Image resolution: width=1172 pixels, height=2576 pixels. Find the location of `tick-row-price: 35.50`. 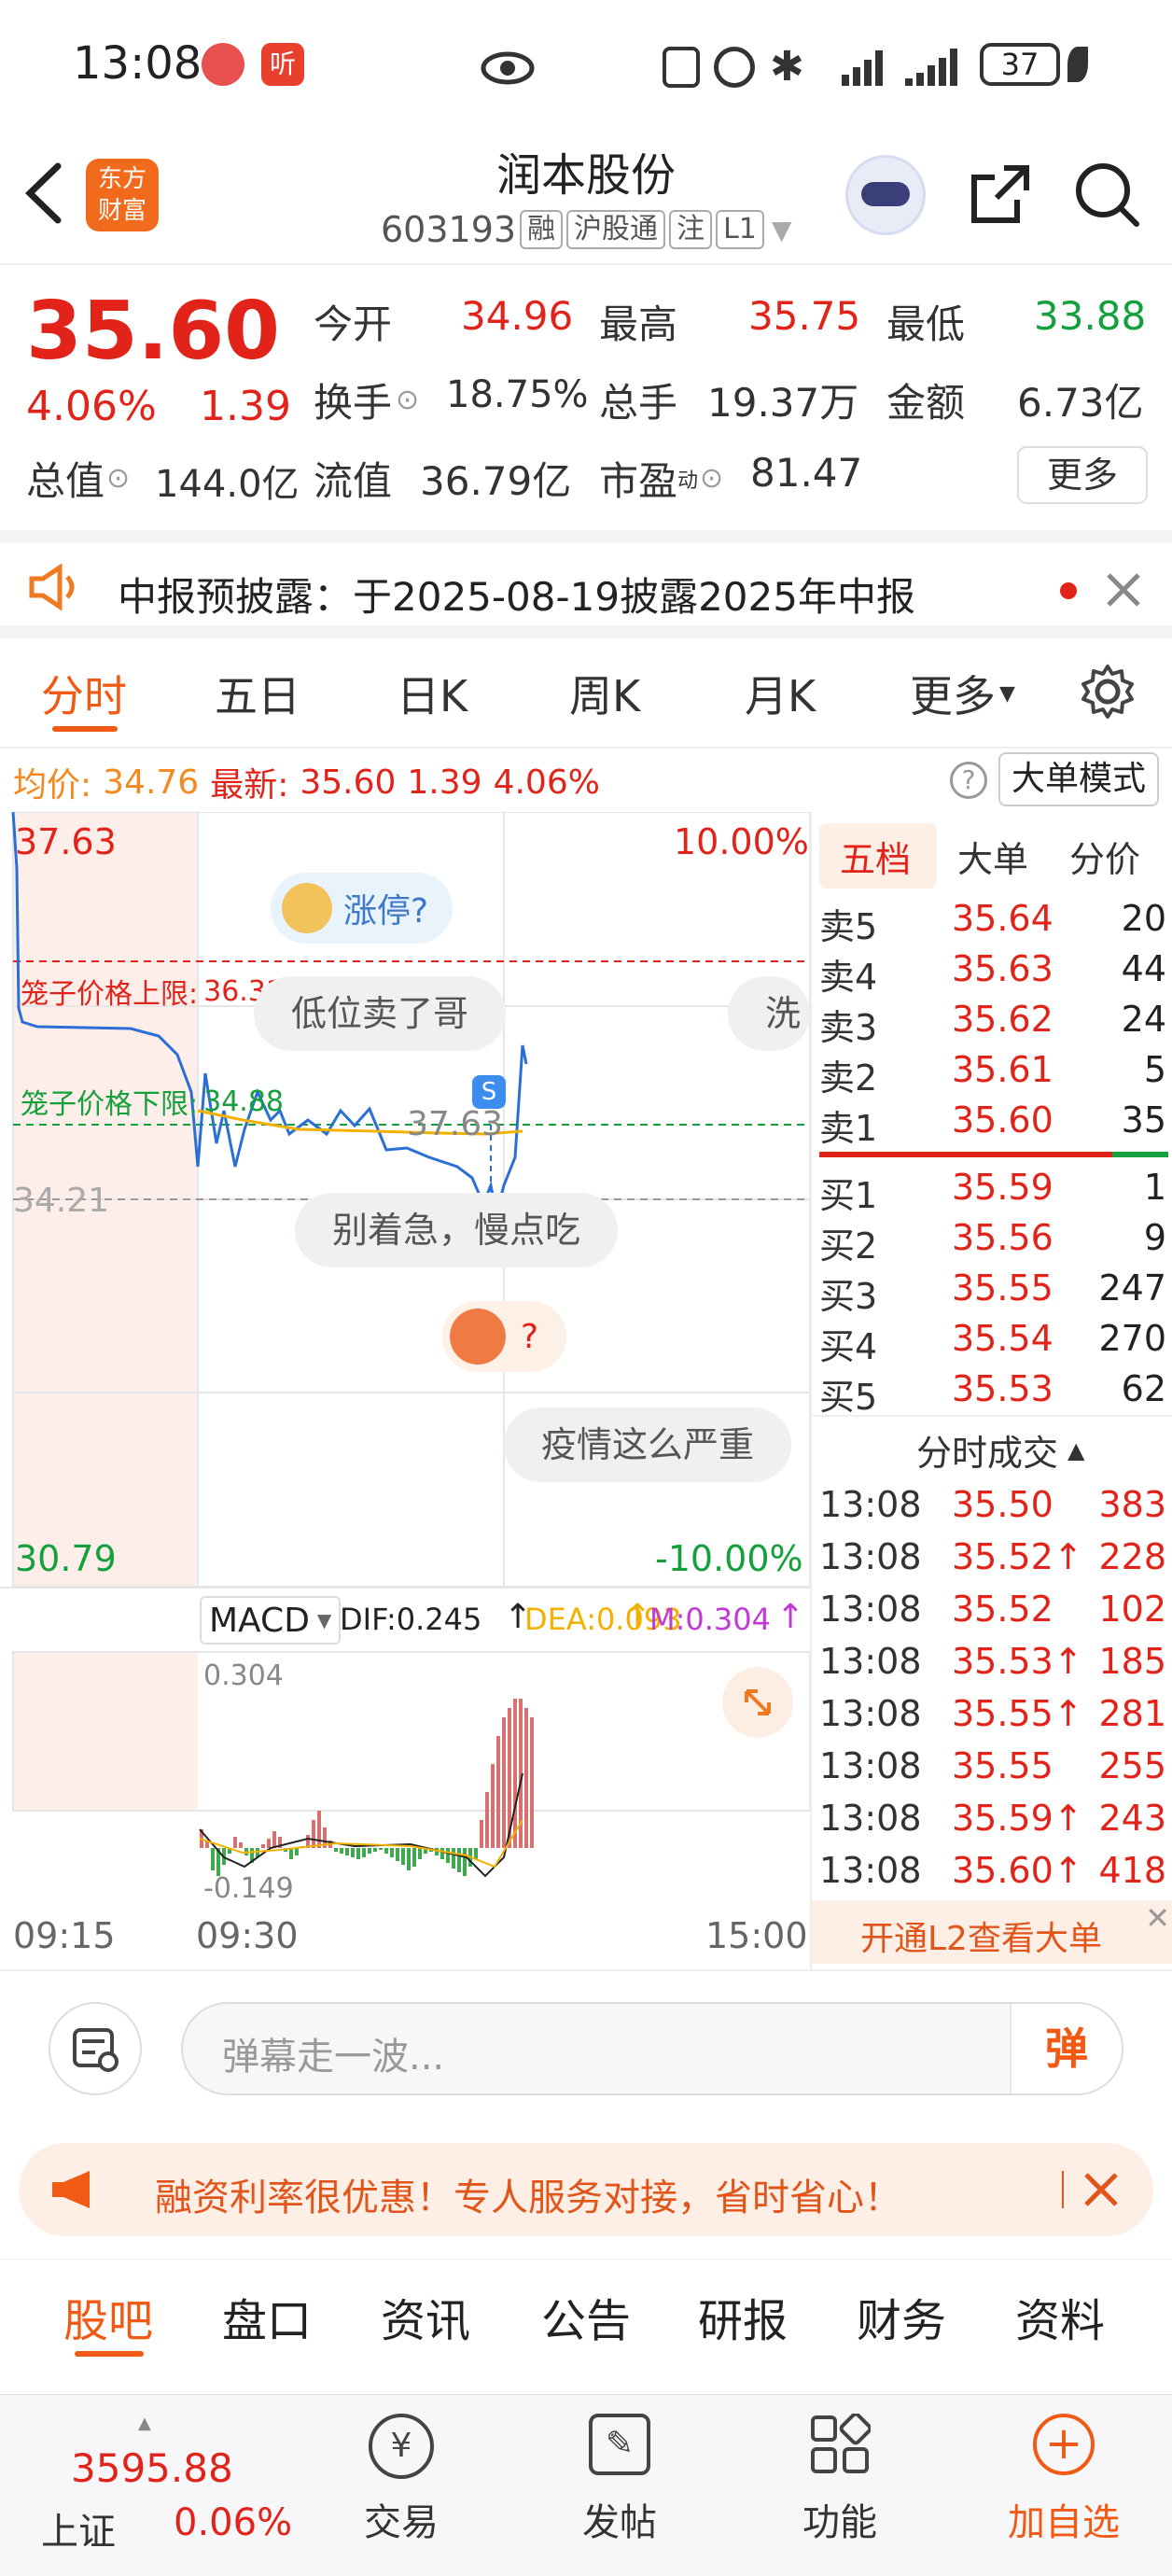

tick-row-price: 35.50 is located at coordinates (1002, 1504).